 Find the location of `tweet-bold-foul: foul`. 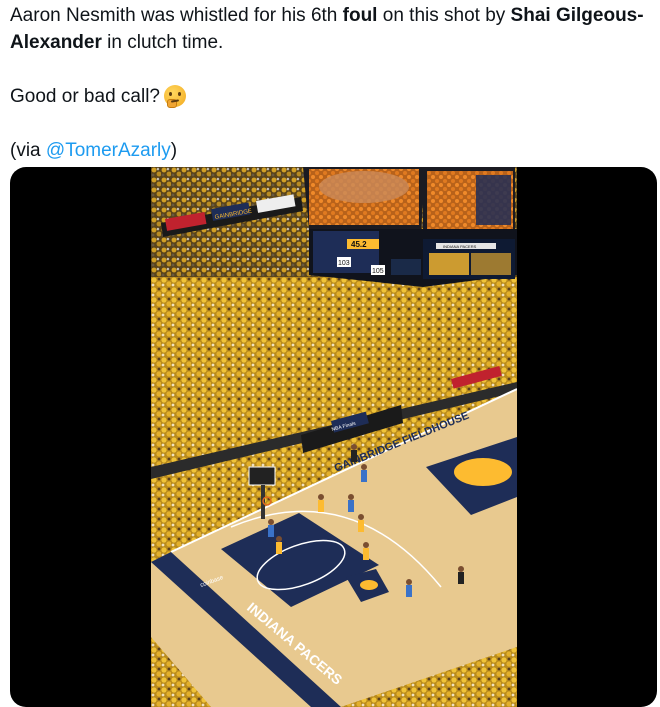

tweet-bold-foul: foul is located at coordinates (360, 15).